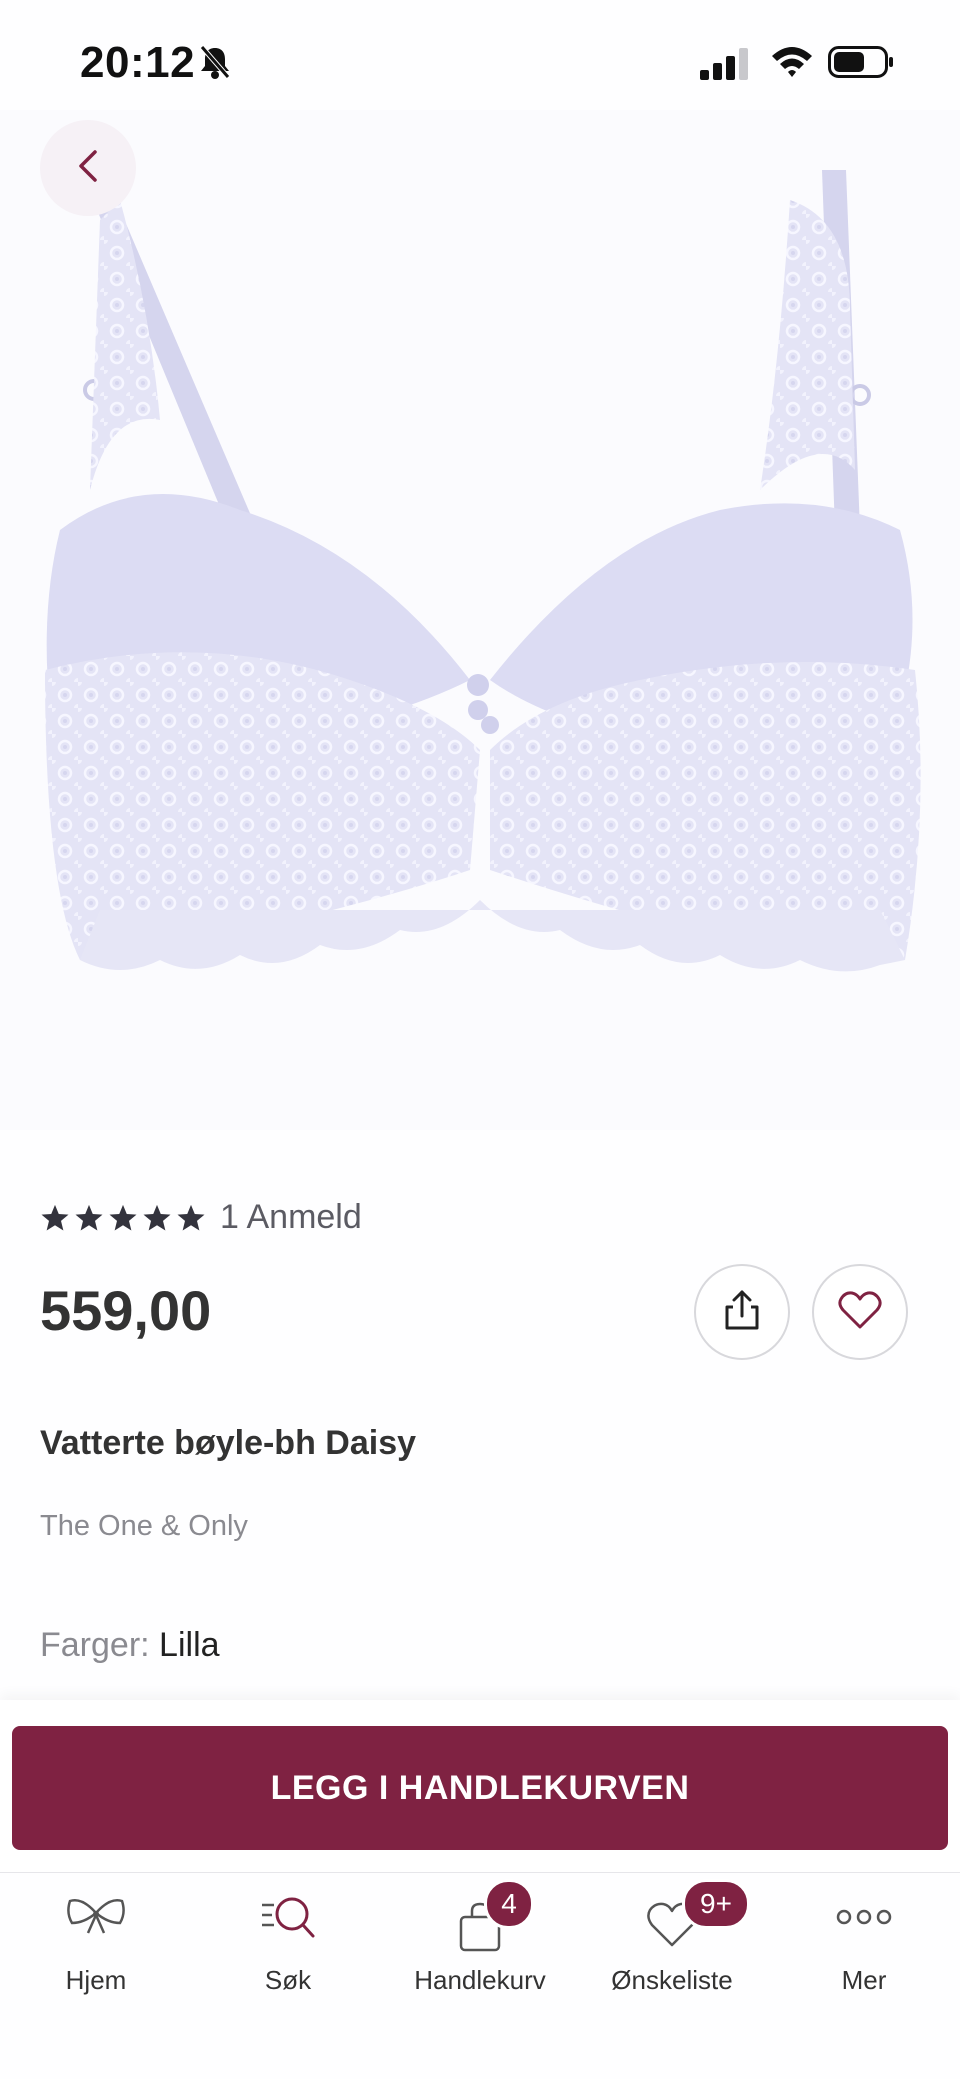 The image size is (960, 2079). What do you see at coordinates (861, 64) in the screenshot?
I see `battery-icon` at bounding box center [861, 64].